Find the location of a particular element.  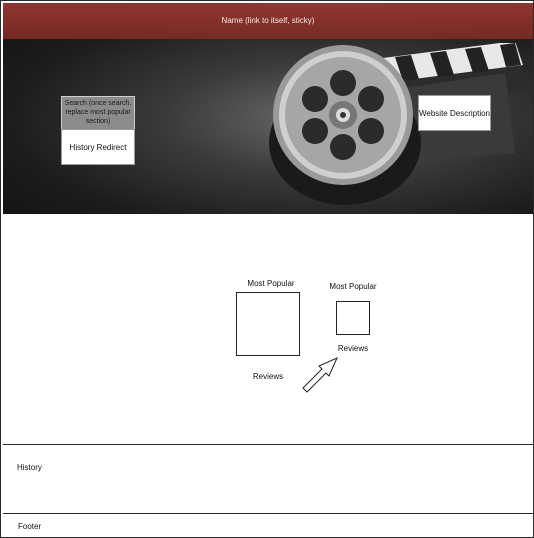

site-name-link: Name (link to itself, sticky) is located at coordinates (268, 20).